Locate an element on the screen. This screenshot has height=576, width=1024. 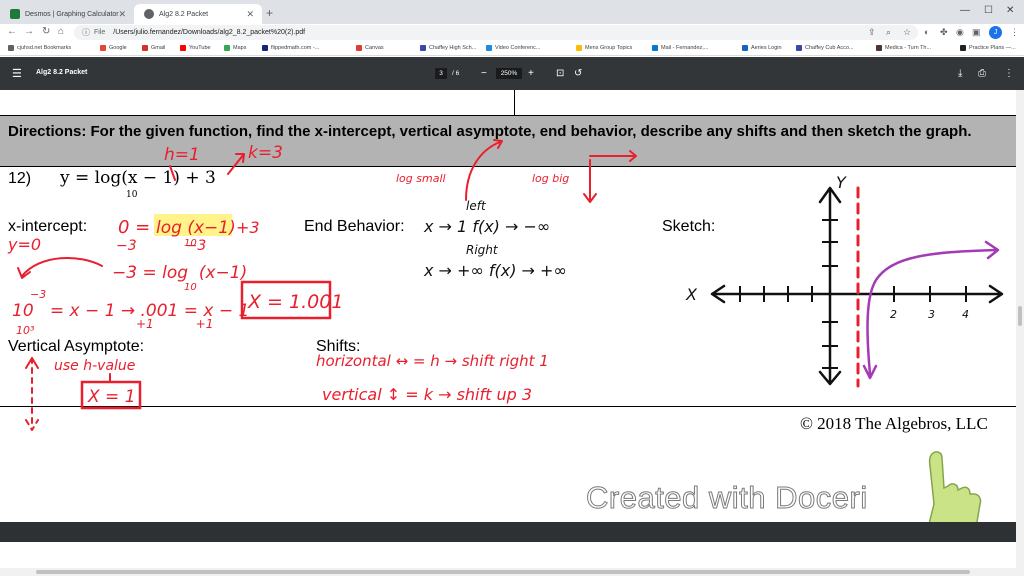
hamburger-menu-icon: ☰ is located at coordinates (17, 73).